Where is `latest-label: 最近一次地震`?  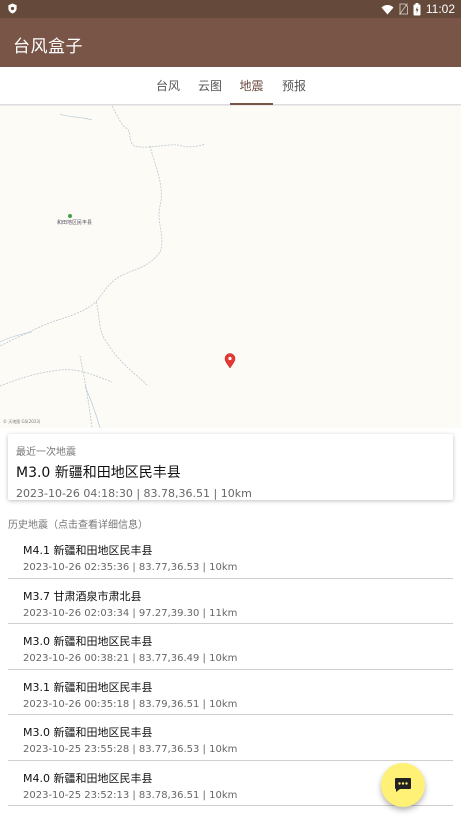
latest-label: 最近一次地震 is located at coordinates (46, 452).